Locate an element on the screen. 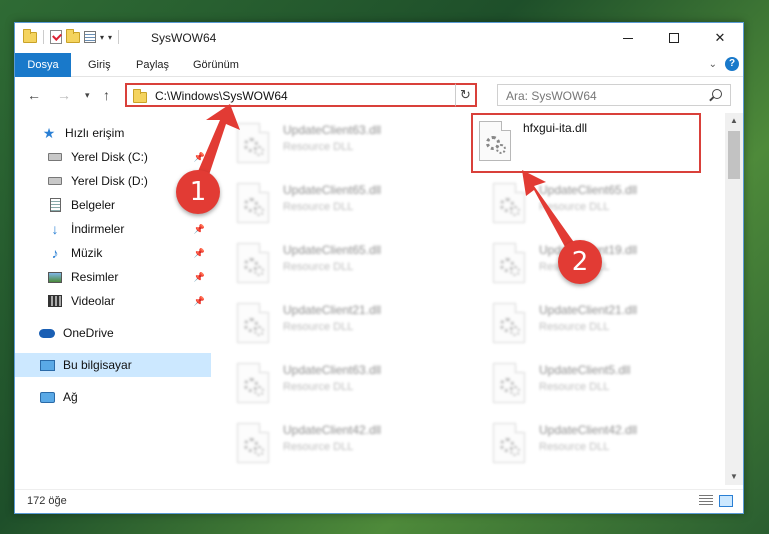 The height and width of the screenshot is (534, 769). sidebar-item-this-pc: Bu bilgisayar is located at coordinates (113, 365).